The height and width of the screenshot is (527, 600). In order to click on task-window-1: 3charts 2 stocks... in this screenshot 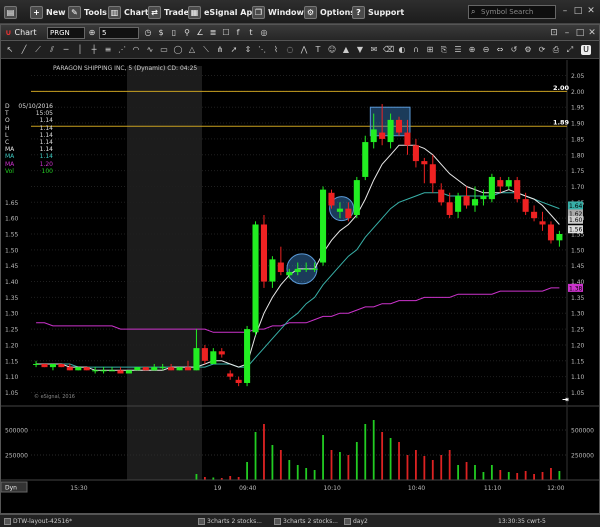, I will do `click(230, 521)`.